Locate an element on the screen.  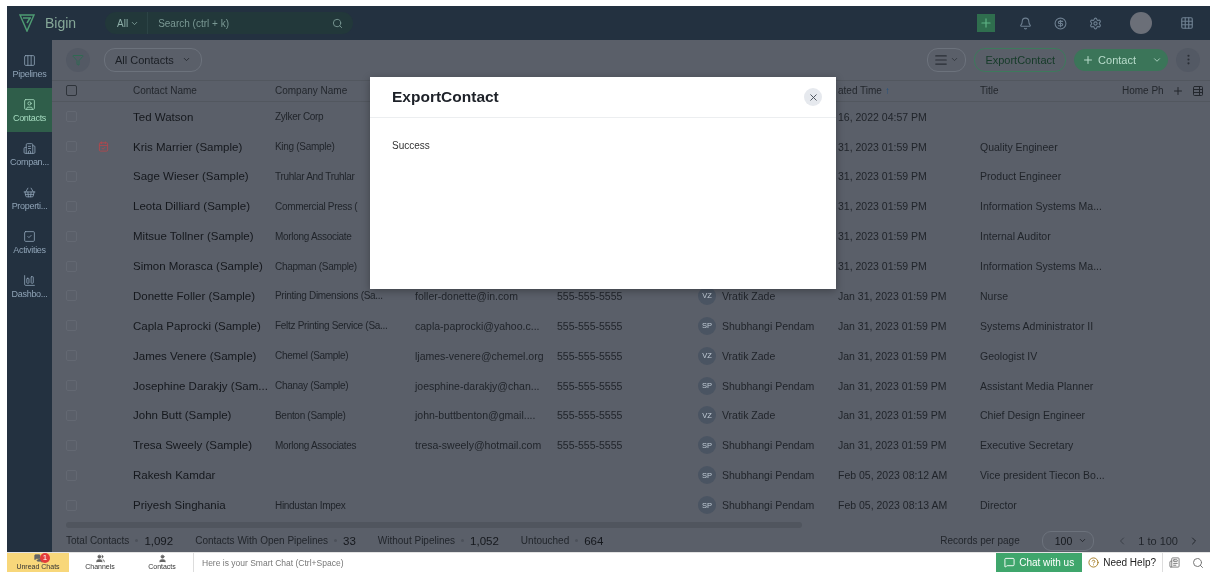
table-cell: Nurse is located at coordinates (994, 295).